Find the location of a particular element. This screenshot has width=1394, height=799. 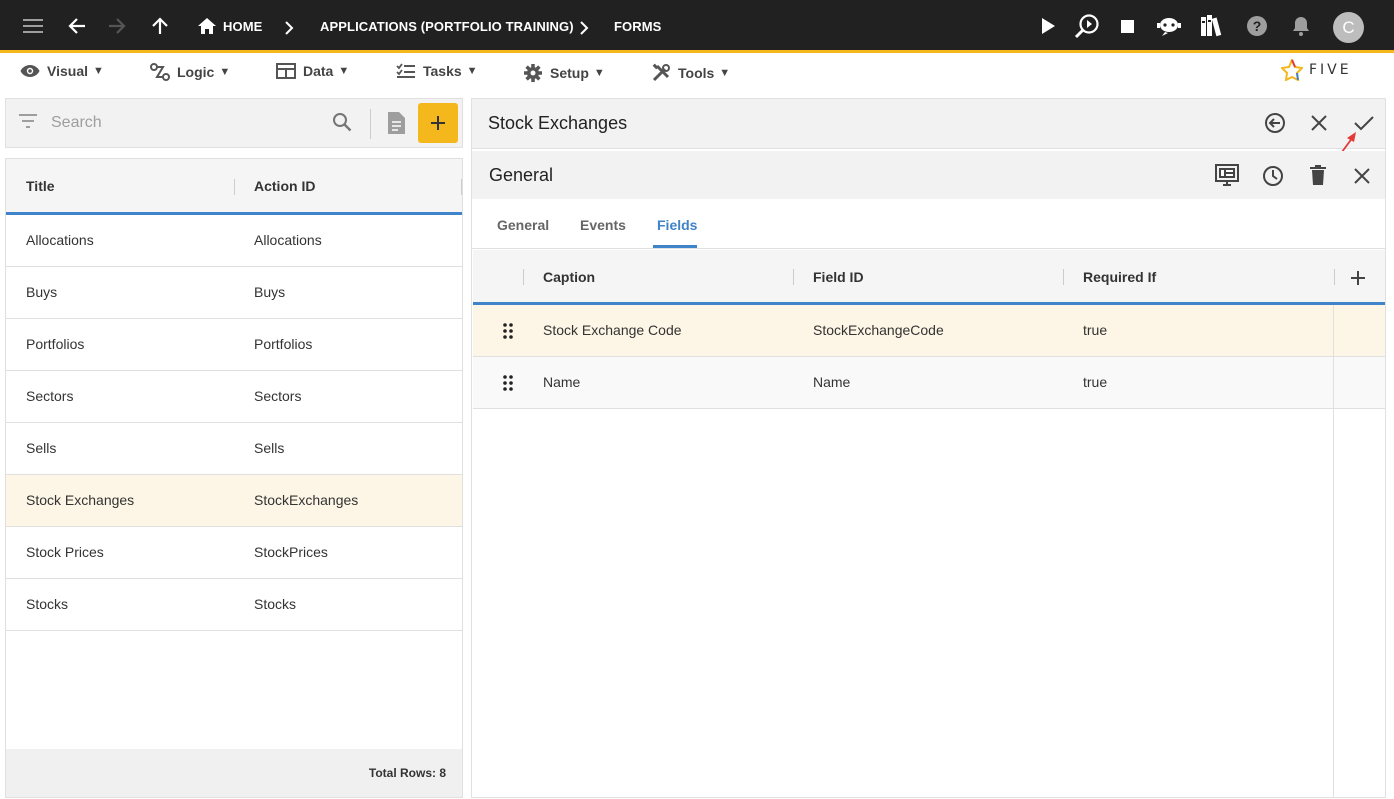

debug-search-icon is located at coordinates (1087, 26).